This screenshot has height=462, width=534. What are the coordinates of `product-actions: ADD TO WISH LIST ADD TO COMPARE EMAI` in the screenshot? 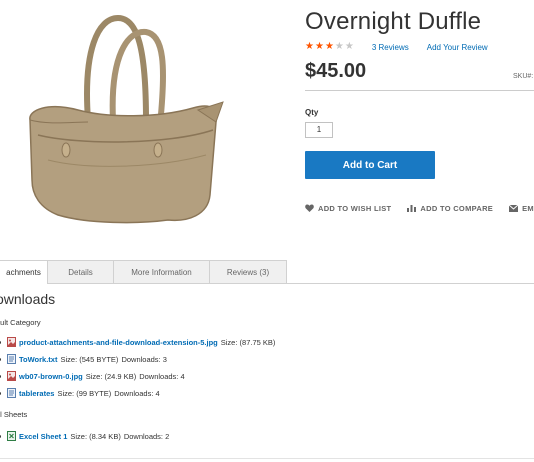 It's located at (419, 208).